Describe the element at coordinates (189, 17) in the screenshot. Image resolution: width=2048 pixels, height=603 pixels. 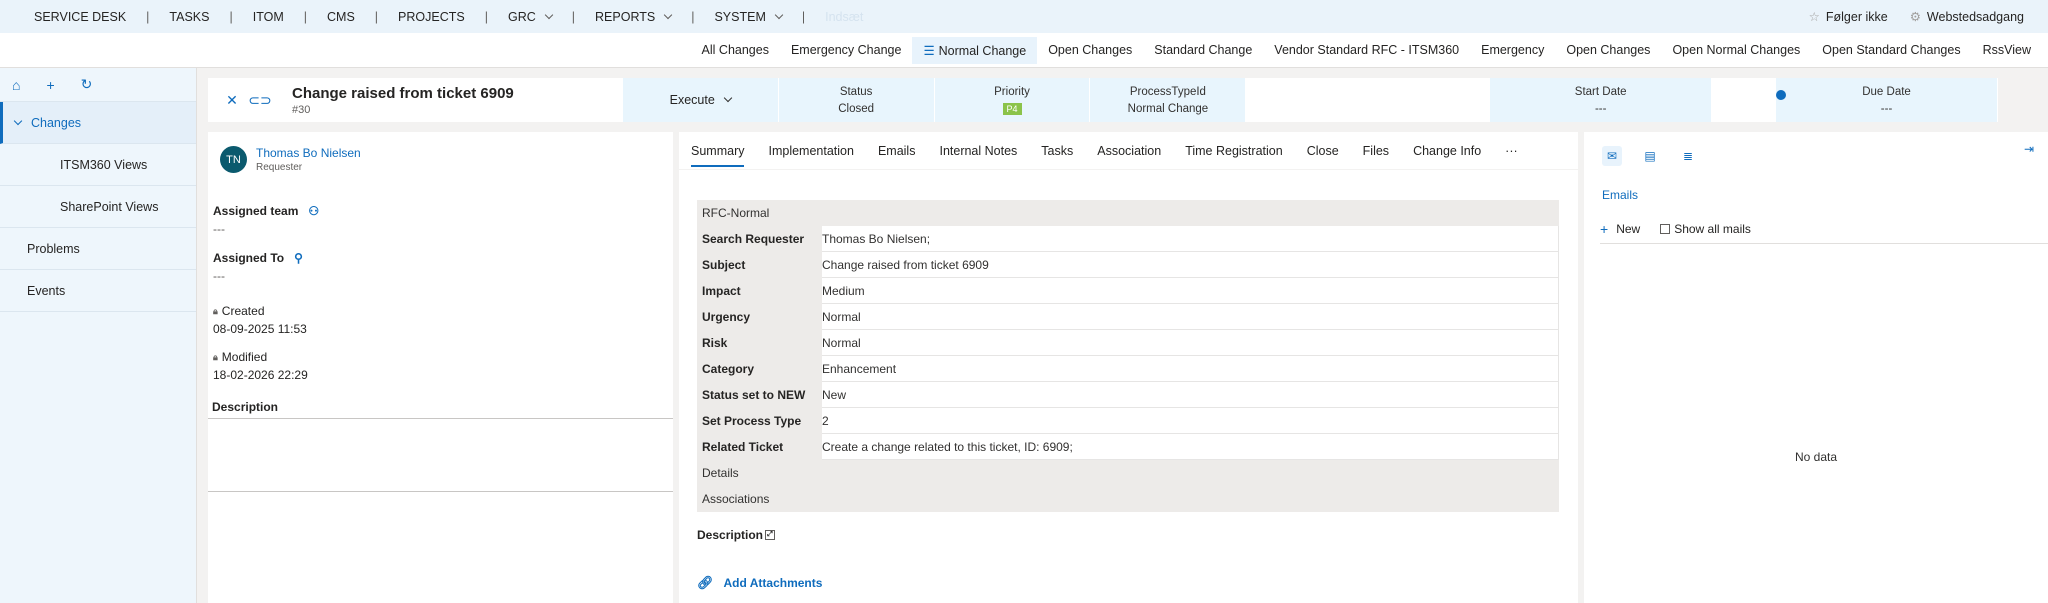
I see `nav-tasks: TASKS` at that location.